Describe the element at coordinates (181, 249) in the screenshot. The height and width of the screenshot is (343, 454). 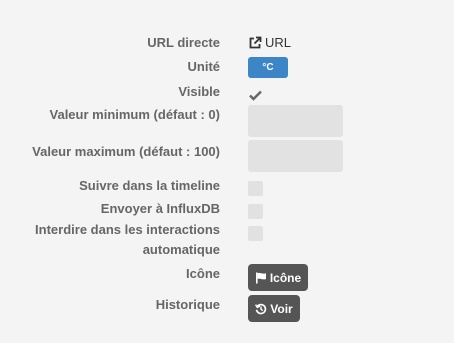
I see `interactions-label-line2: automatique` at that location.